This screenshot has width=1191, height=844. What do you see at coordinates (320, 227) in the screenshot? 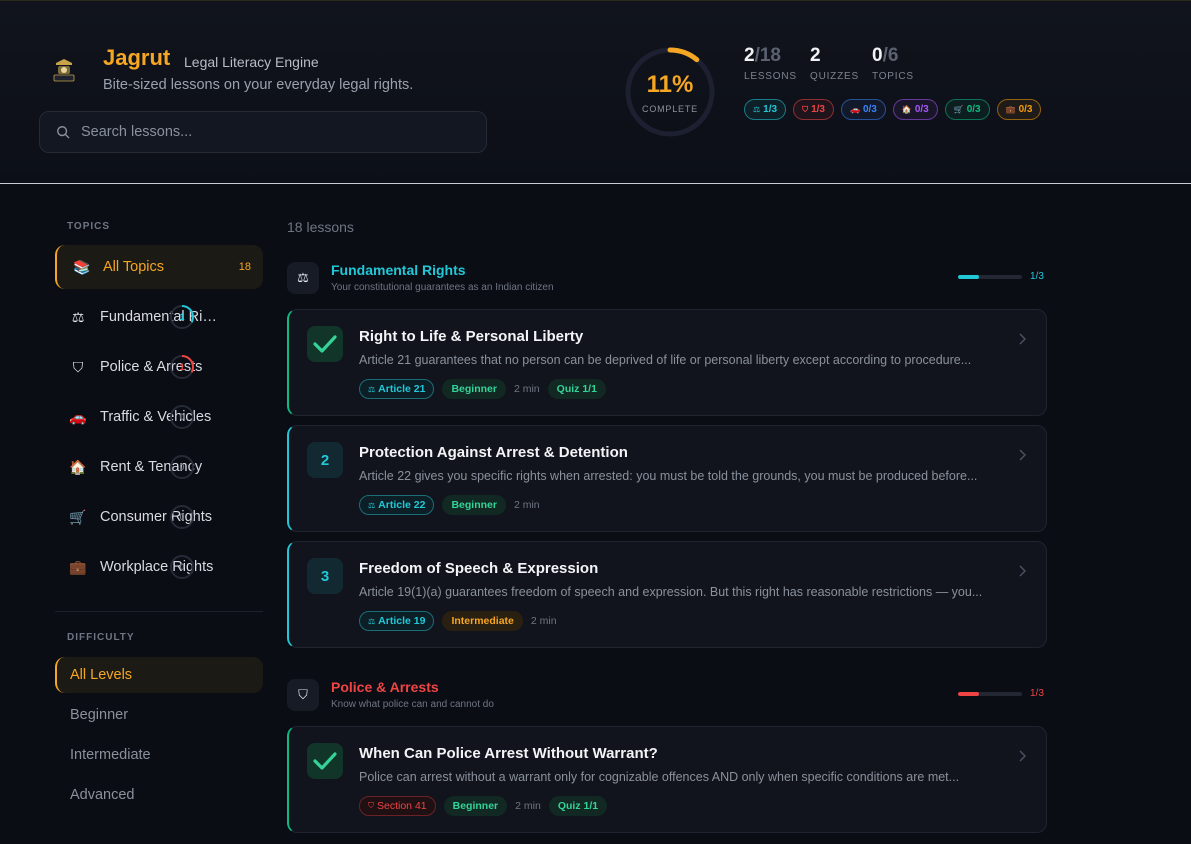
I see `lesson-count: 18 lessons` at bounding box center [320, 227].